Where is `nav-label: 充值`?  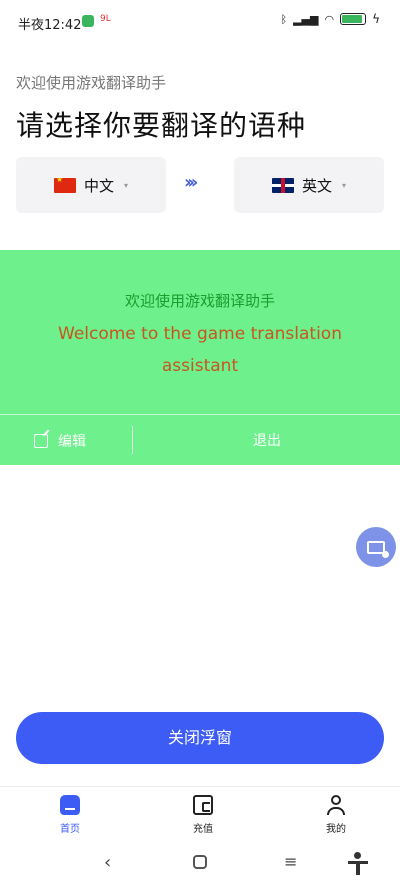 nav-label: 充值 is located at coordinates (203, 829).